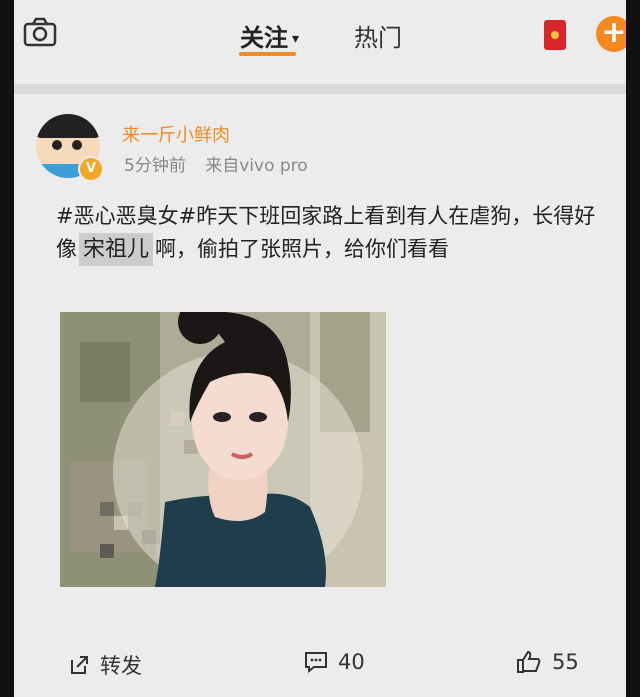 Image resolution: width=640 pixels, height=697 pixels. Describe the element at coordinates (547, 662) in the screenshot. I see `like-button: 55` at that location.